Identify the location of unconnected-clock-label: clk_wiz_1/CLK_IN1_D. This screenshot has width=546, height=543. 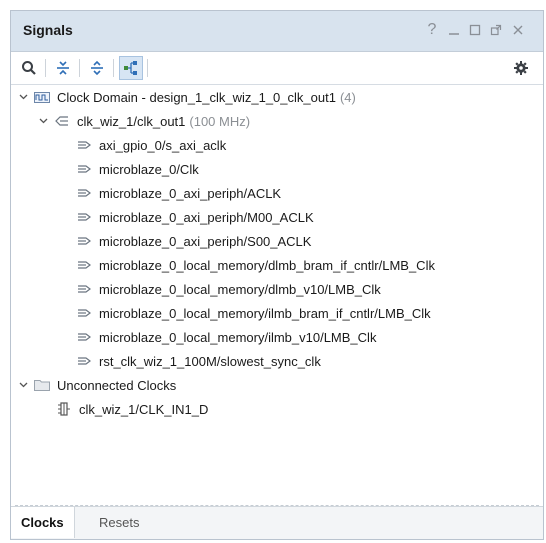
(144, 409).